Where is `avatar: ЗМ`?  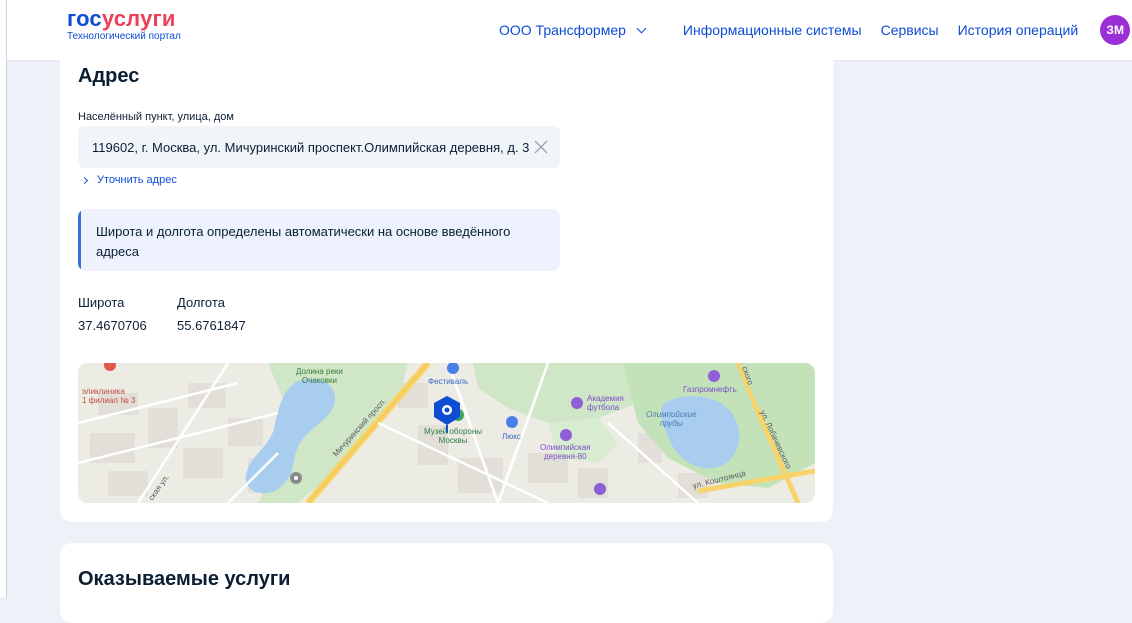
avatar: ЗМ is located at coordinates (1115, 30).